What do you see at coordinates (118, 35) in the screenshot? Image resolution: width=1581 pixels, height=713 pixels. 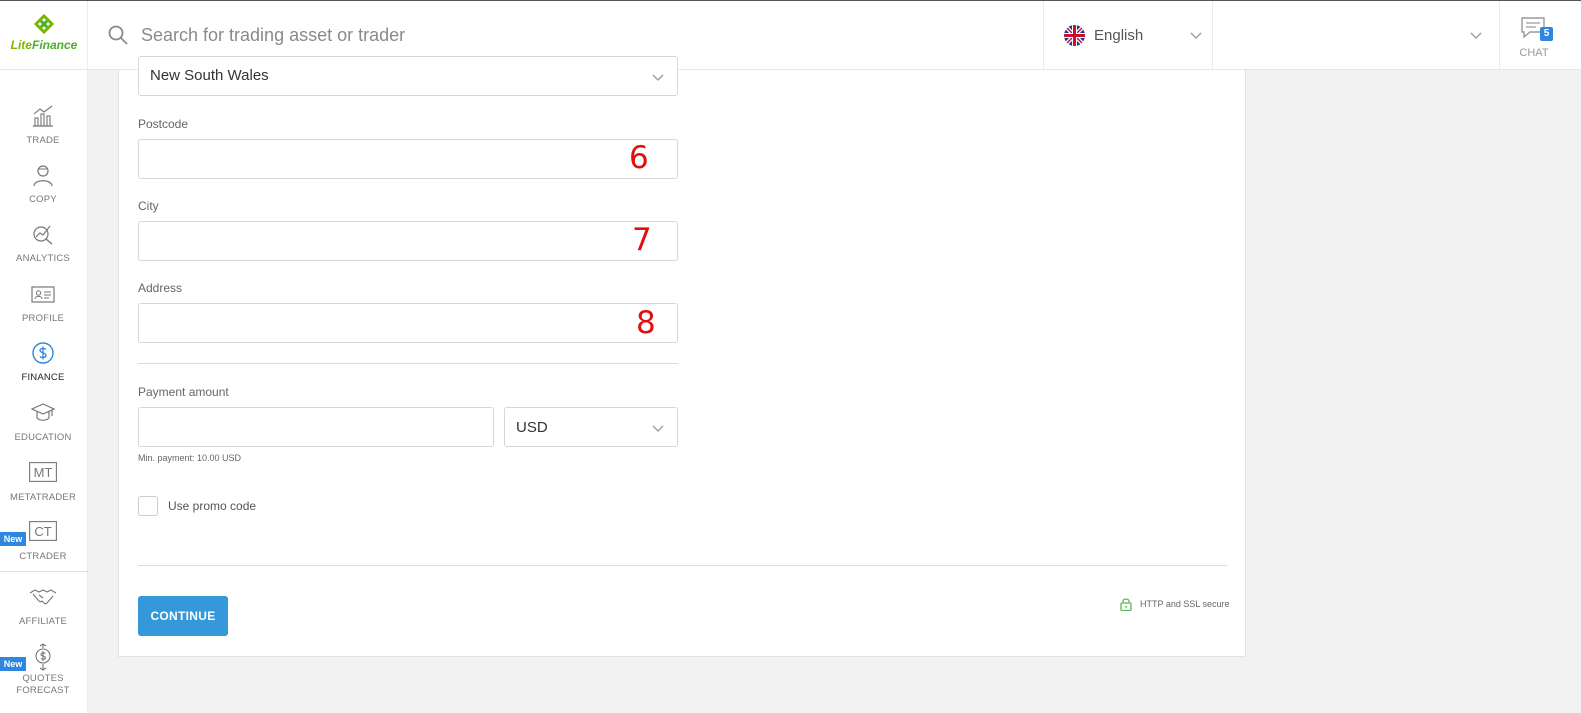 I see `search-icon` at bounding box center [118, 35].